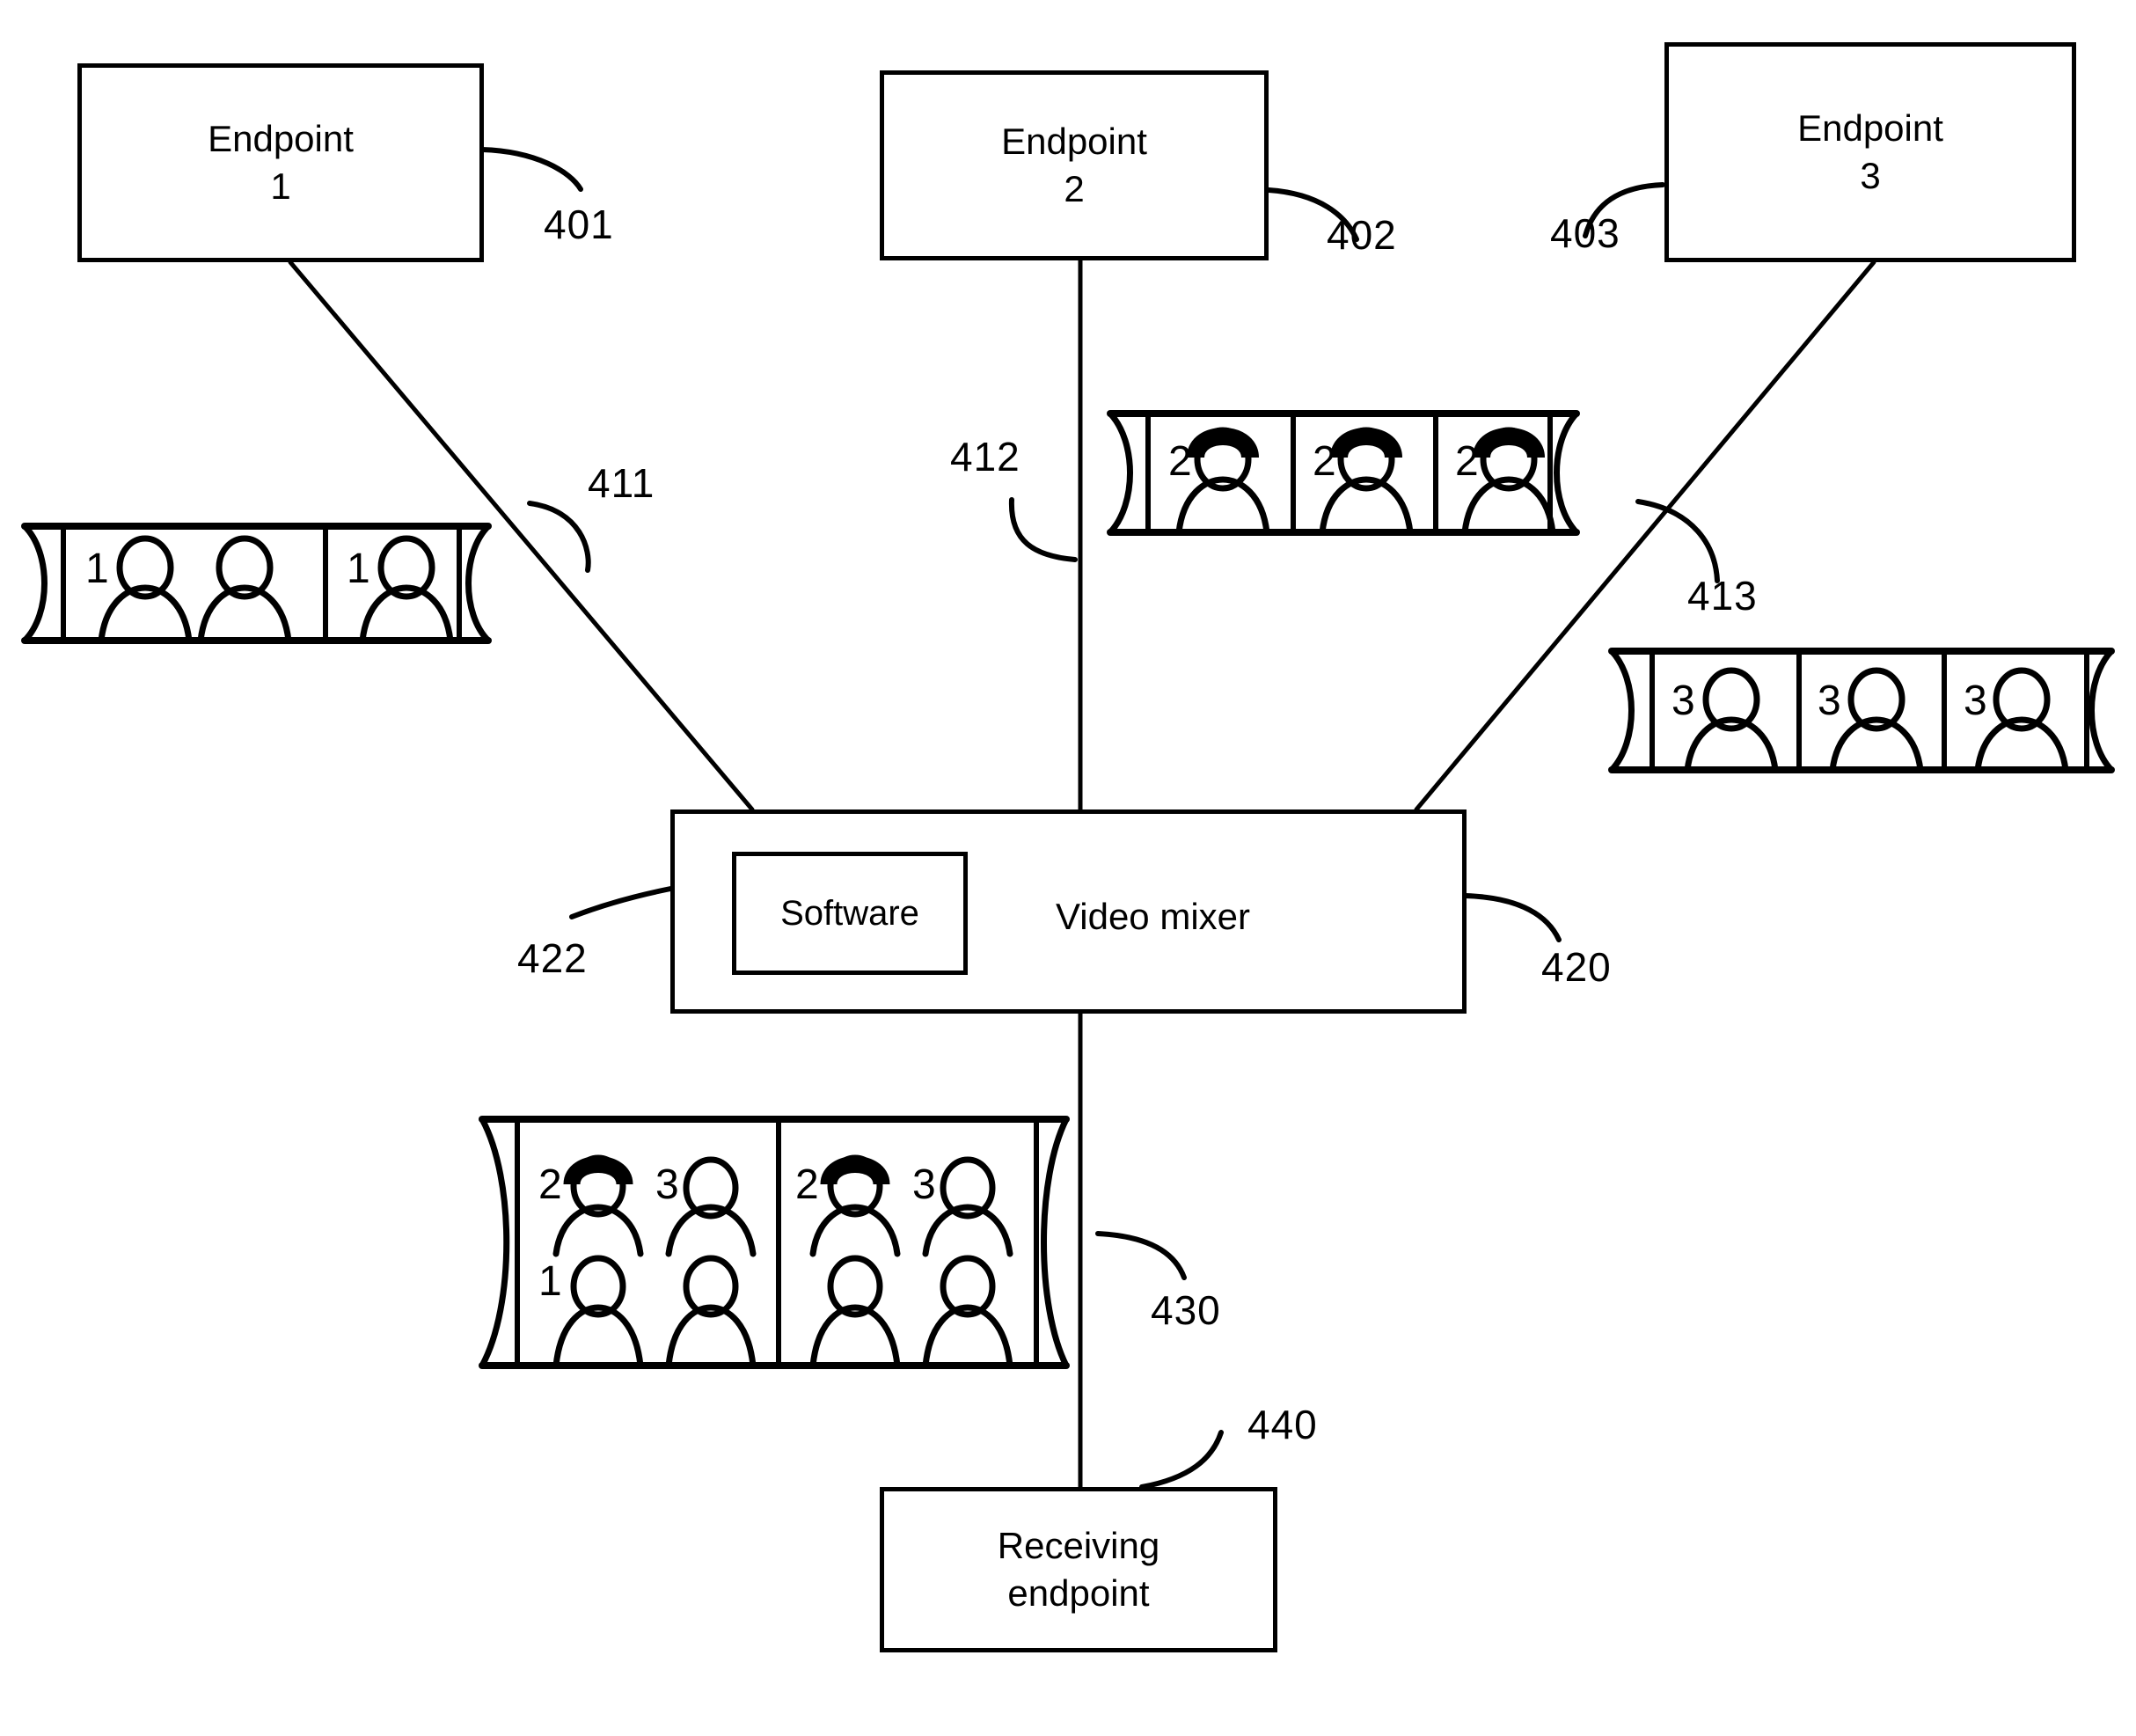 The image size is (2136, 1736). I want to click on ref-number-413: 413, so click(1722, 596).